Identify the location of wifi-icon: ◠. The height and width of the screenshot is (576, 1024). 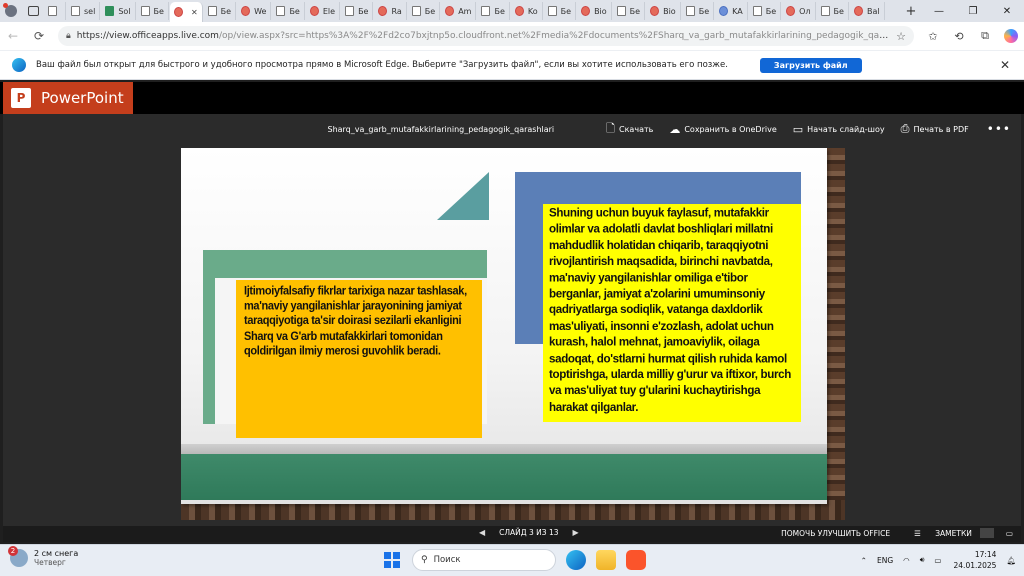
(906, 560).